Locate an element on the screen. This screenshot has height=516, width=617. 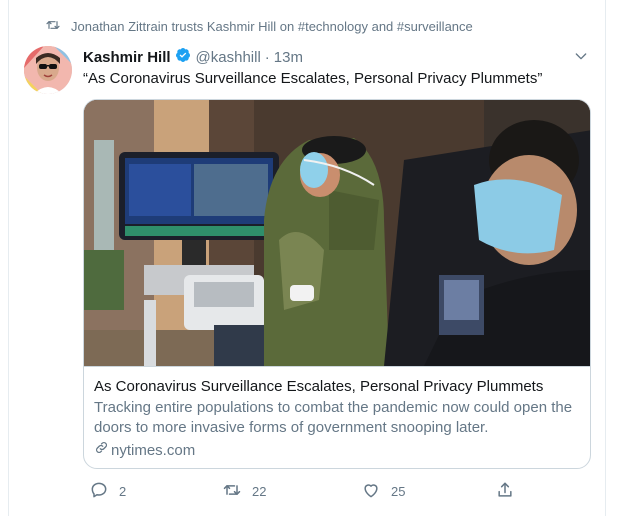
share-icon is located at coordinates (505, 491).